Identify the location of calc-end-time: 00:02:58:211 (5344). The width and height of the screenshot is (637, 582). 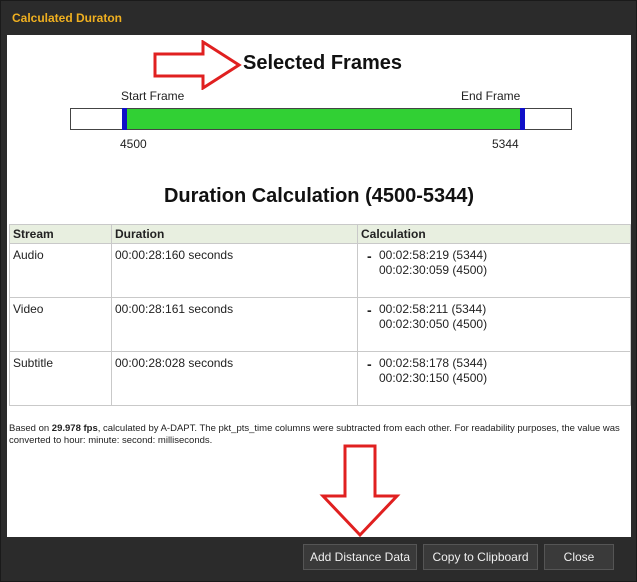
(433, 309).